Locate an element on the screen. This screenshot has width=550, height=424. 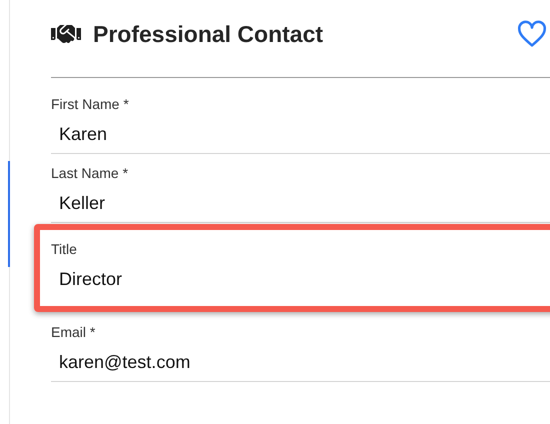
text-field: Director is located at coordinates (300, 278).